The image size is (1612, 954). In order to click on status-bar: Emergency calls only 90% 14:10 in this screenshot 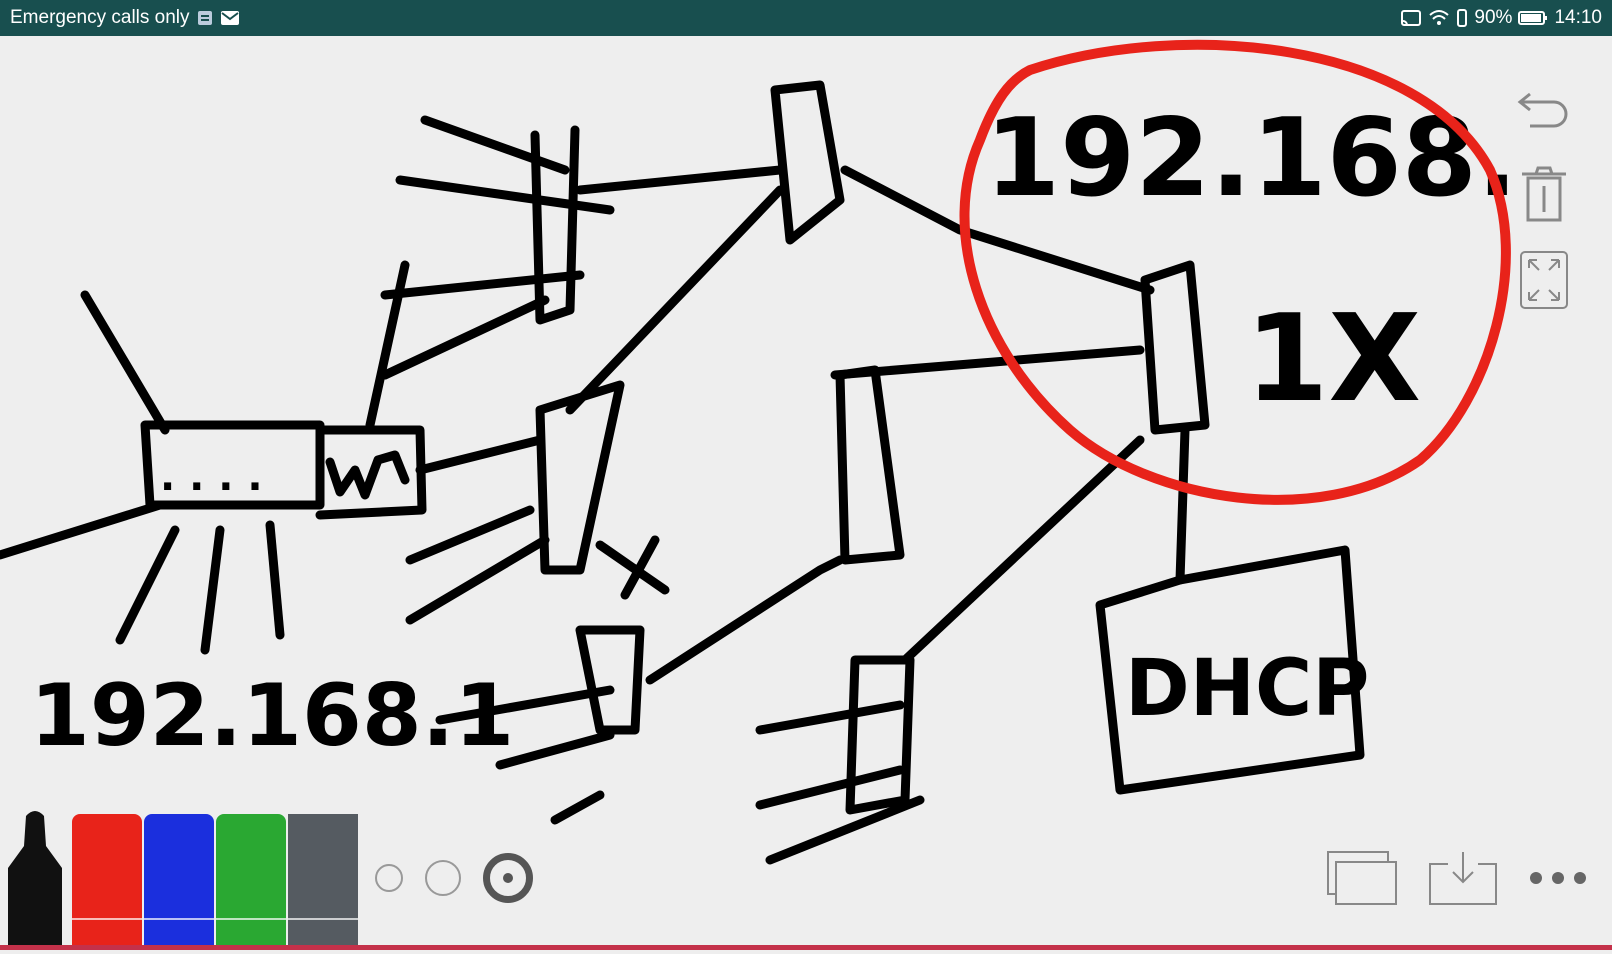, I will do `click(806, 18)`.